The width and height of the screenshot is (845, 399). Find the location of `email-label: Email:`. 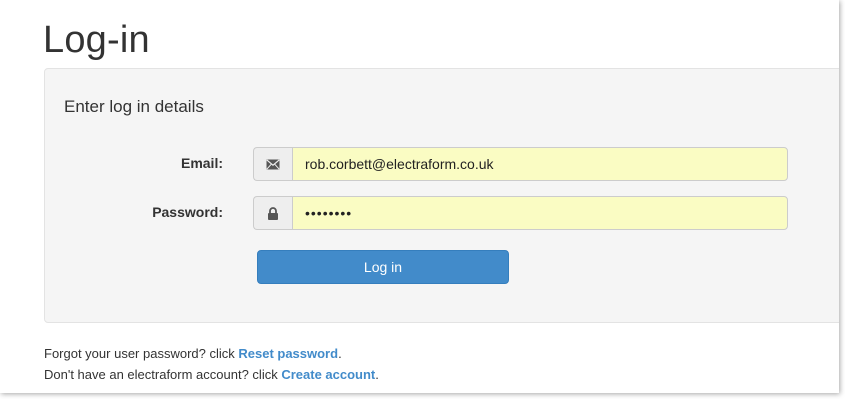

email-label: Email: is located at coordinates (201, 163).